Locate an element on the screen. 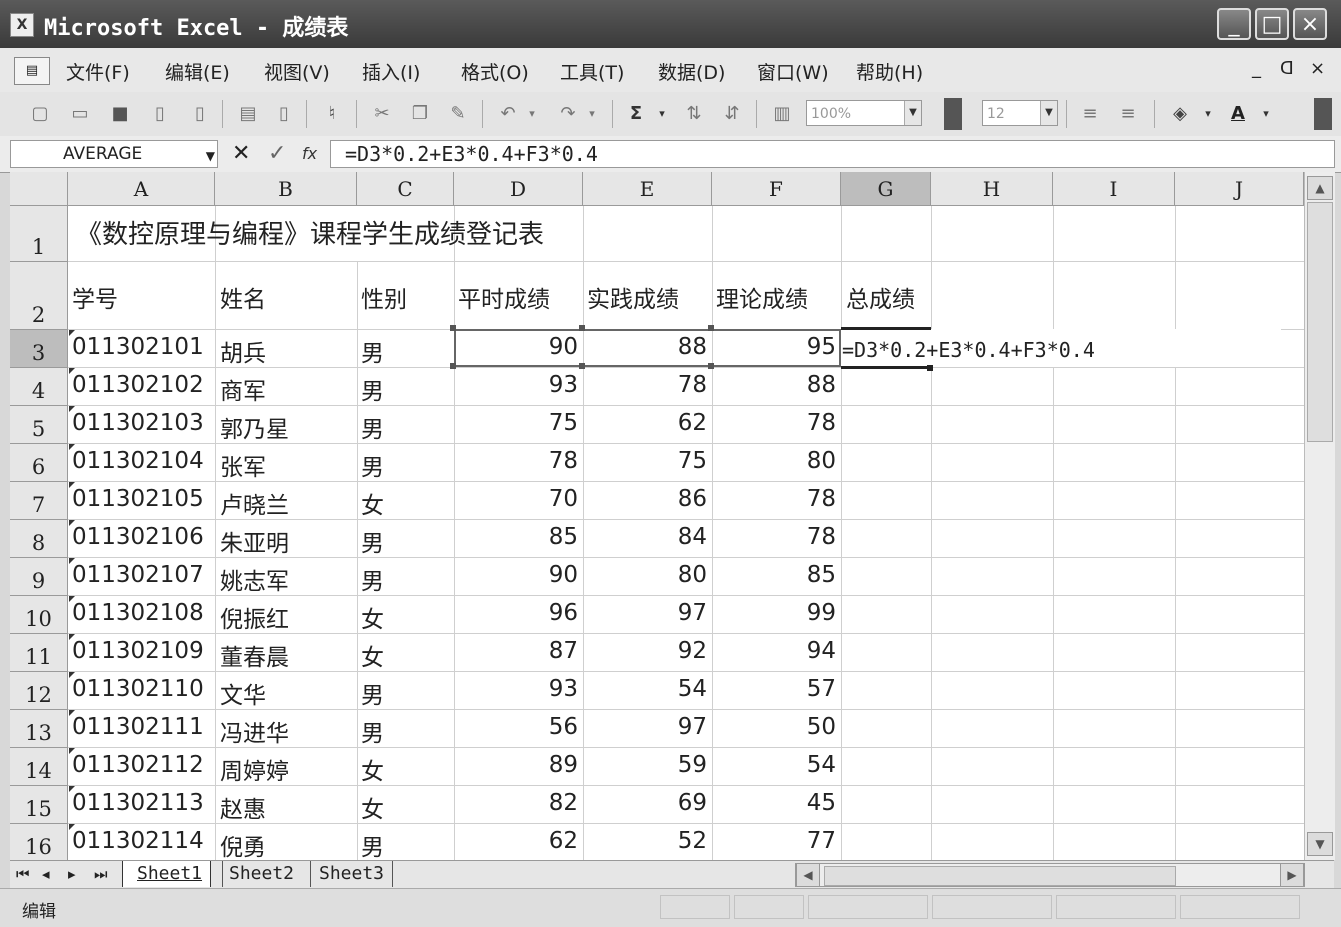 The height and width of the screenshot is (927, 1341). row-header-2: 2 is located at coordinates (39, 296).